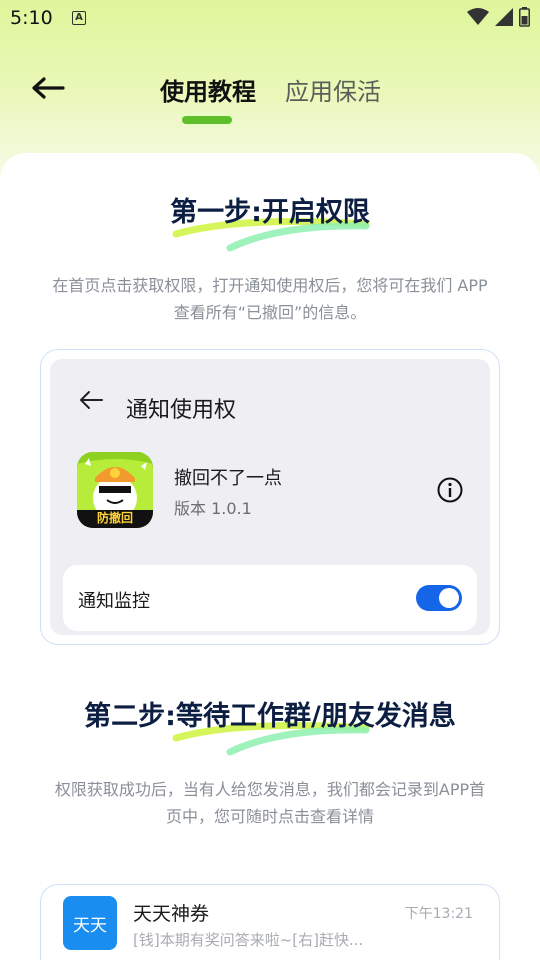  What do you see at coordinates (270, 19) in the screenshot?
I see `status-bar: 5:10 A` at bounding box center [270, 19].